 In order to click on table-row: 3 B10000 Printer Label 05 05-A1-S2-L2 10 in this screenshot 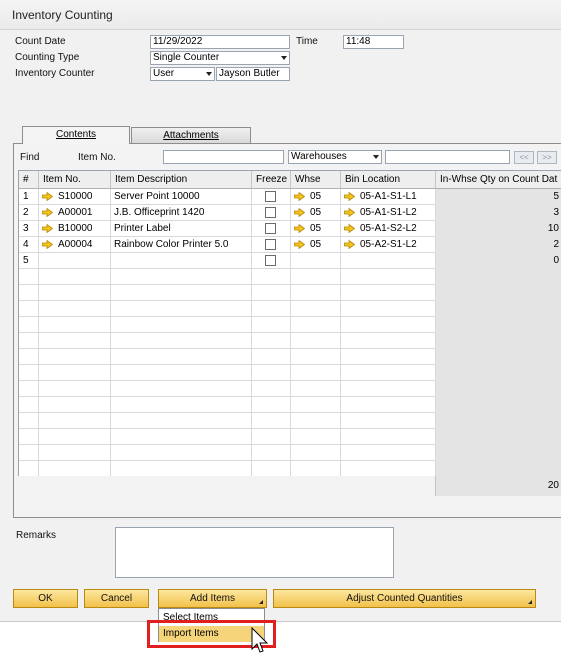, I will do `click(290, 229)`.